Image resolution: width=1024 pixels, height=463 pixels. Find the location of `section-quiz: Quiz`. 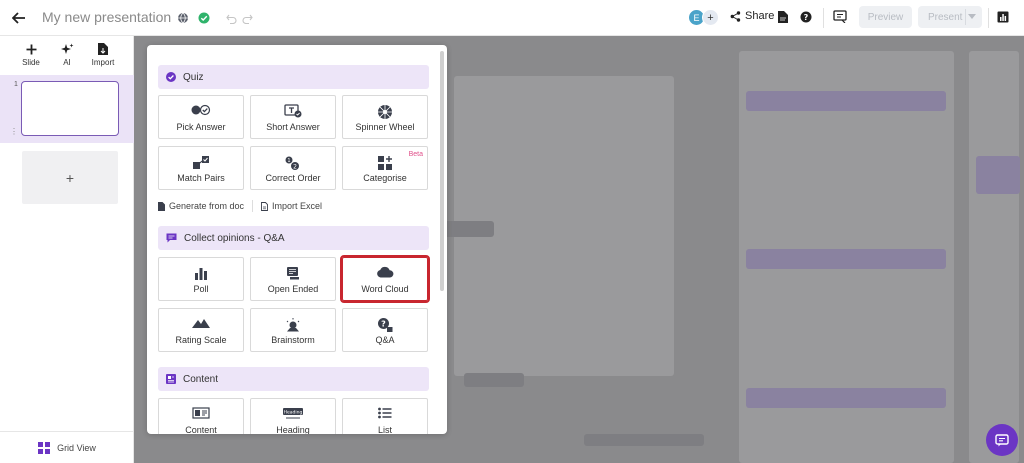

section-quiz: Quiz is located at coordinates (293, 77).